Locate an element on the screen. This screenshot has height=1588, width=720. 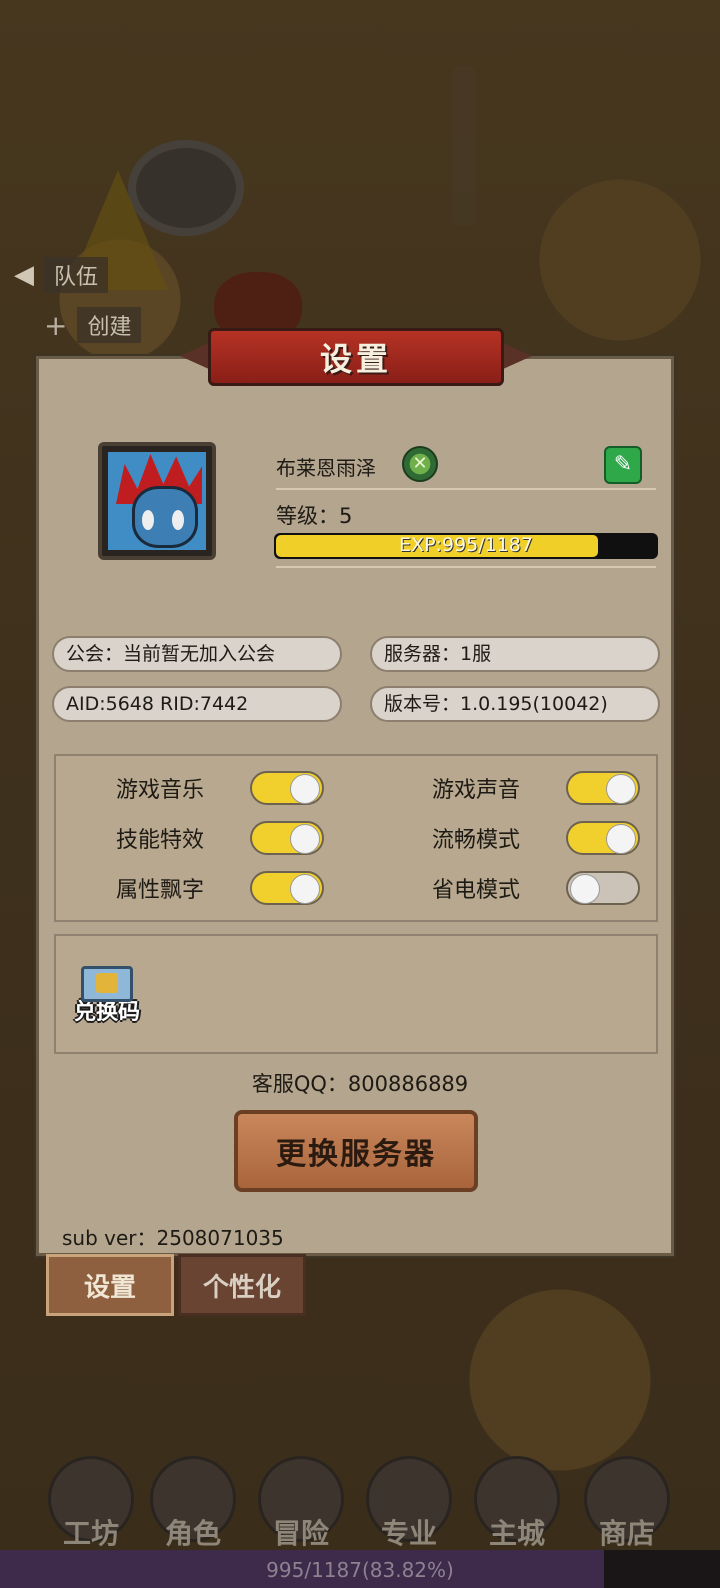
game-music-switch is located at coordinates (287, 788).